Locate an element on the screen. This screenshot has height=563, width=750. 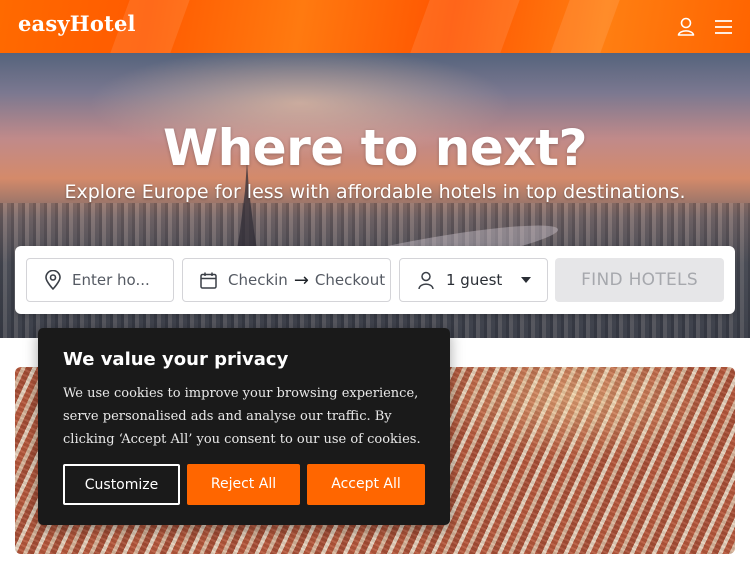
calendar-icon is located at coordinates (208, 280).